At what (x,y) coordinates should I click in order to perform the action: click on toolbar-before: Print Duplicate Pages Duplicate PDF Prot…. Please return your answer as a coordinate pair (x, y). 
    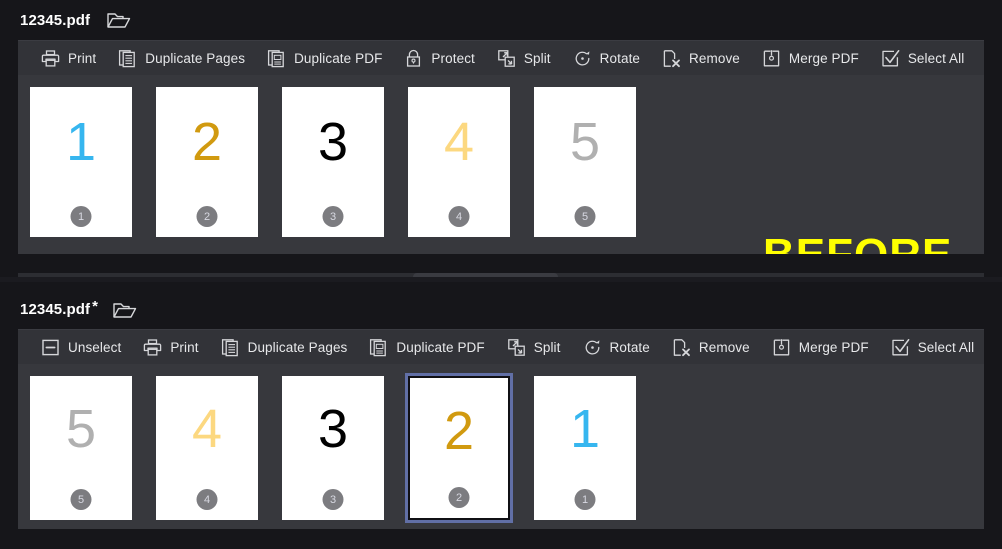
    Looking at the image, I should click on (501, 57).